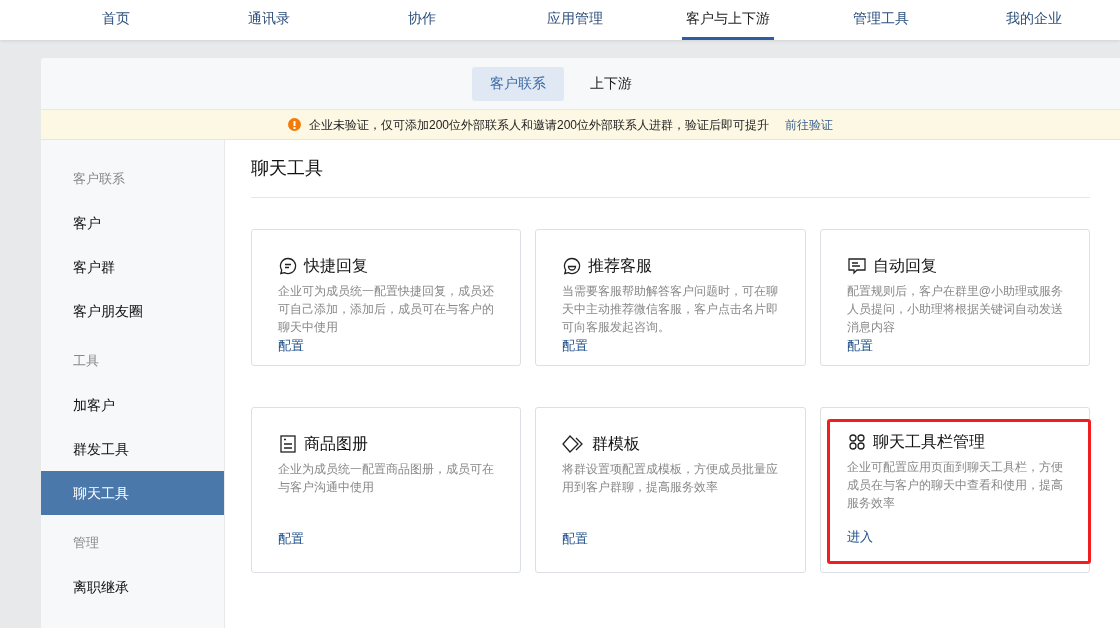 Image resolution: width=1120 pixels, height=628 pixels. I want to click on sidebar-item: 客户朋友圈, so click(132, 311).